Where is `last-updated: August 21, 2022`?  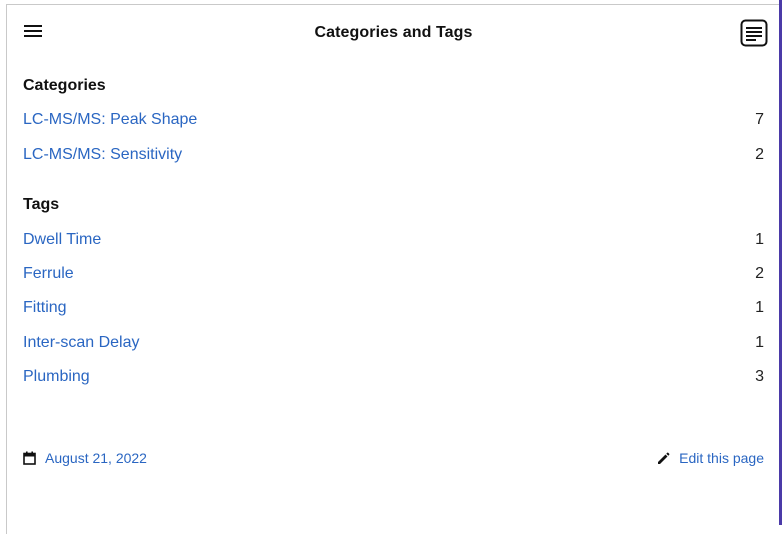
last-updated: August 21, 2022 is located at coordinates (85, 458).